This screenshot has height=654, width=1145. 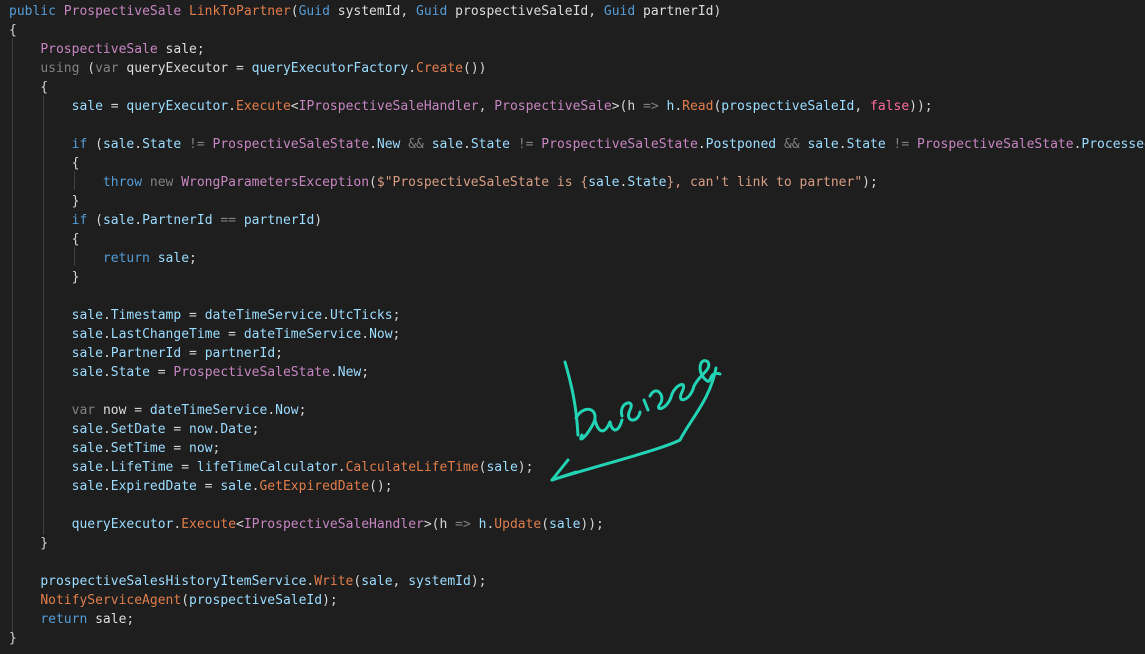 I want to click on code-token: Guid, so click(x=436, y=11).